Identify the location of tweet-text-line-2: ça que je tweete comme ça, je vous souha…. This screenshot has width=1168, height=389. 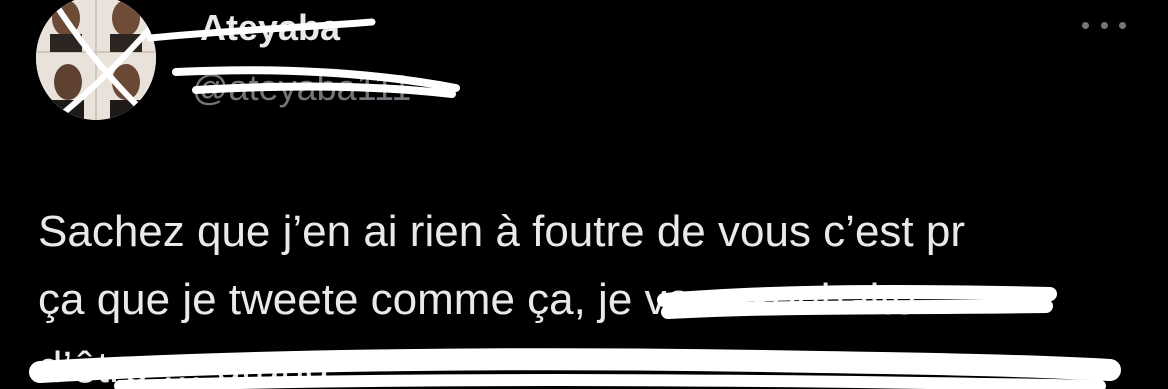
(477, 299).